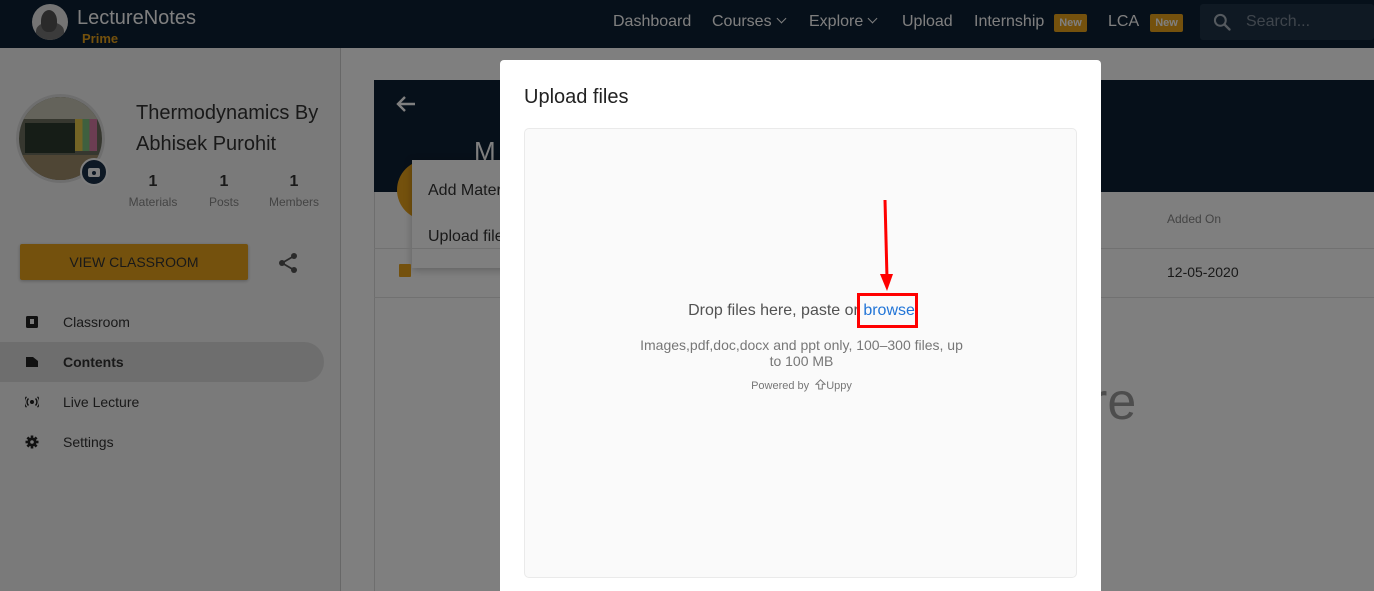  What do you see at coordinates (821, 384) in the screenshot?
I see `uppy-icon` at bounding box center [821, 384].